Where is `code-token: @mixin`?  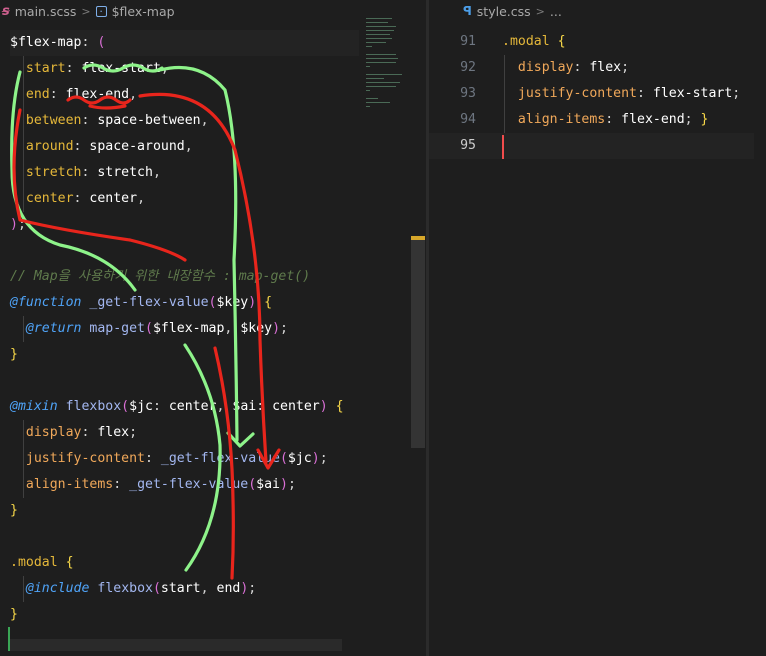
code-token: @mixin is located at coordinates (34, 406).